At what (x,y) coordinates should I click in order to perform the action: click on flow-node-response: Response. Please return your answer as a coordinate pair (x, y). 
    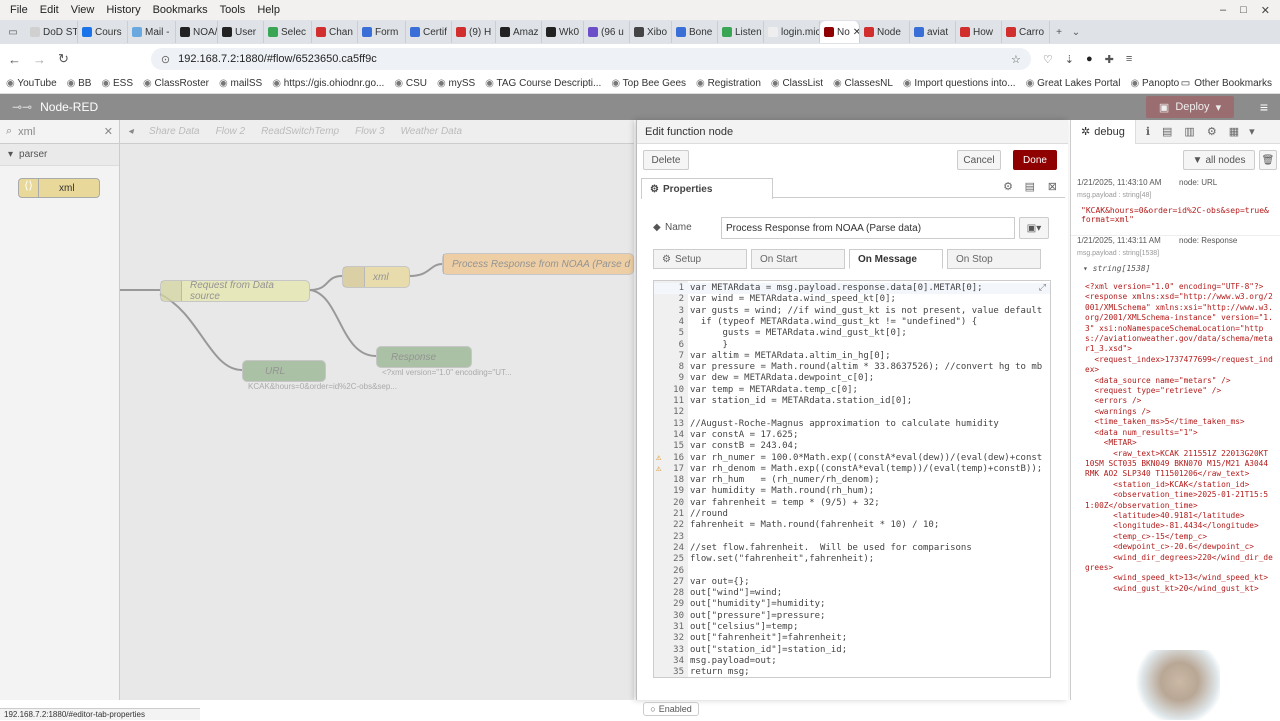
    Looking at the image, I should click on (424, 357).